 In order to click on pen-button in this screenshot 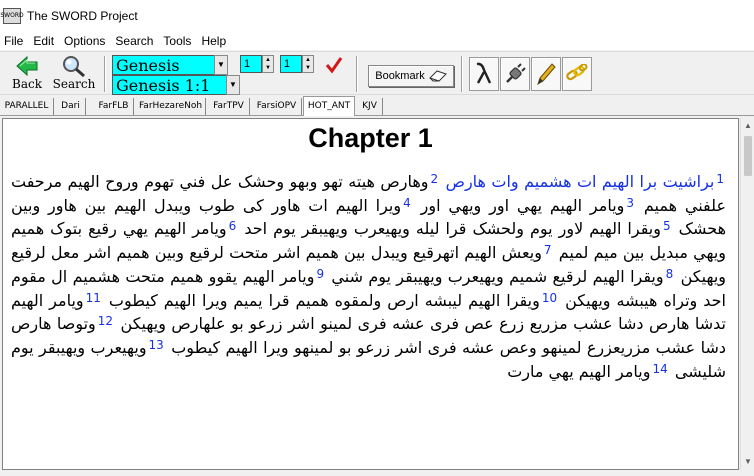, I will do `click(546, 74)`.